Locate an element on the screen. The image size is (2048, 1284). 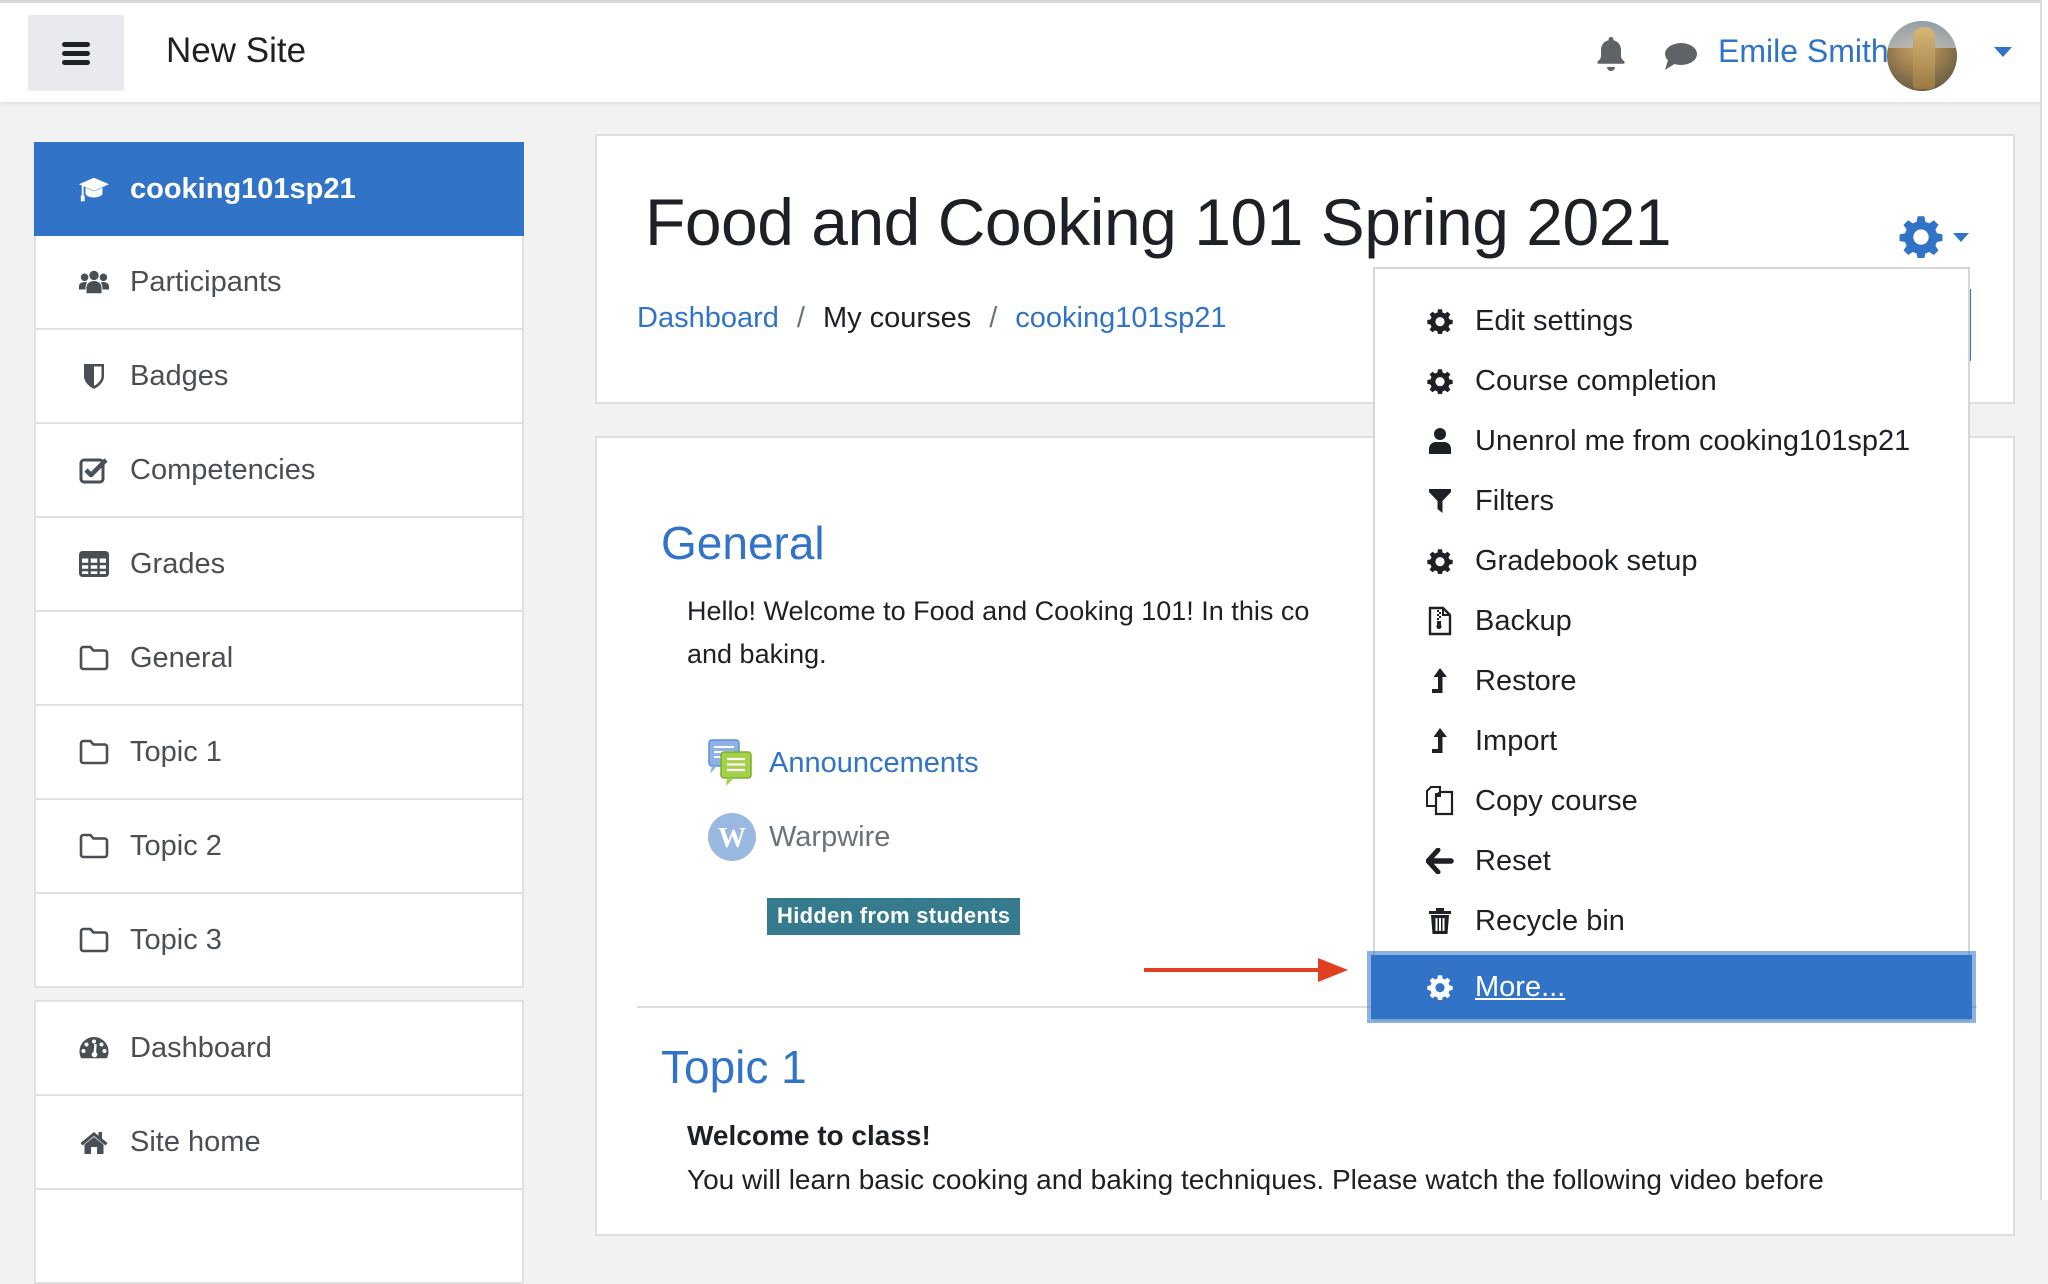
site-name: New Site is located at coordinates (236, 51).